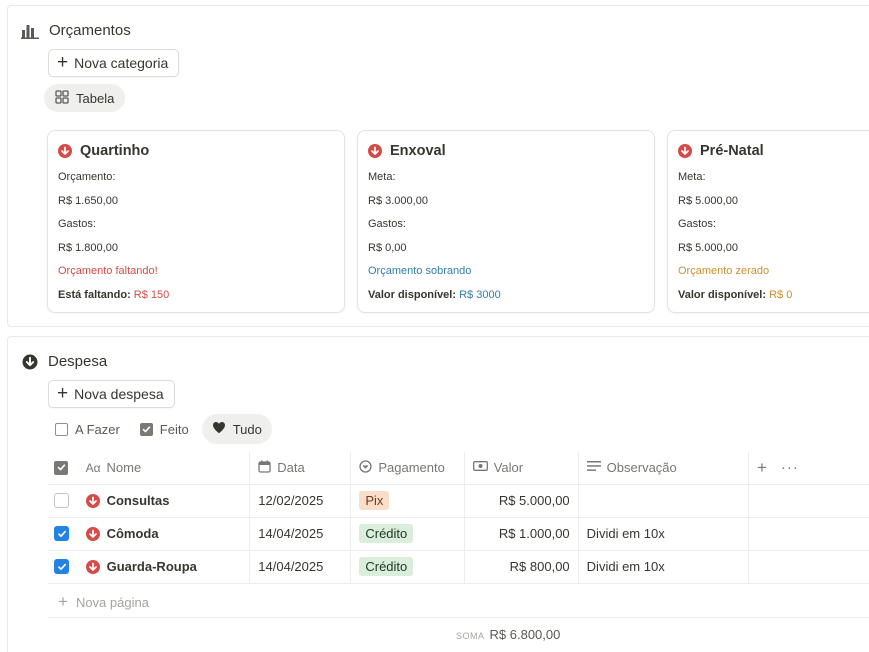 This screenshot has height=652, width=869. I want to click on card-footer-value: R$ 0, so click(781, 294).